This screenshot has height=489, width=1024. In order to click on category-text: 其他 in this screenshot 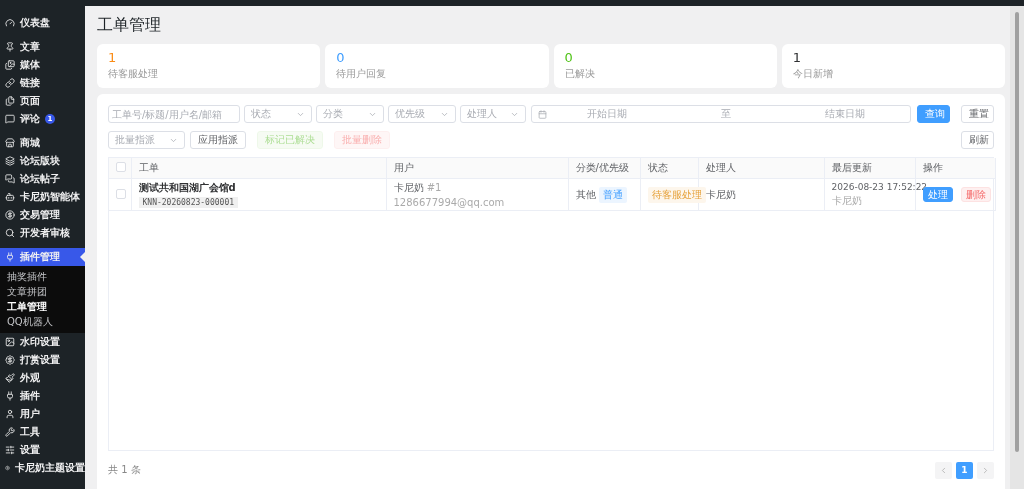, I will do `click(585, 194)`.